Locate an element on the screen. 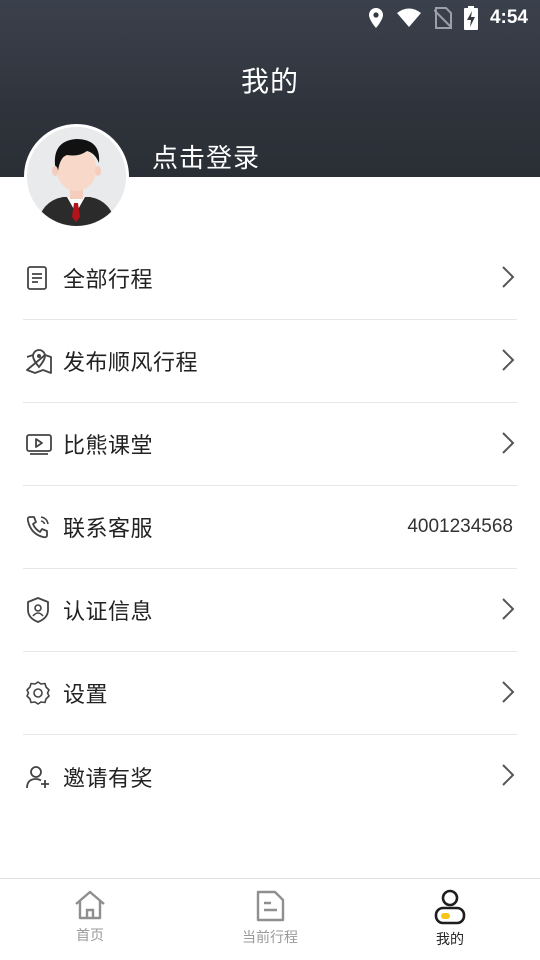 The image size is (540, 960). video-icon is located at coordinates (40, 444).